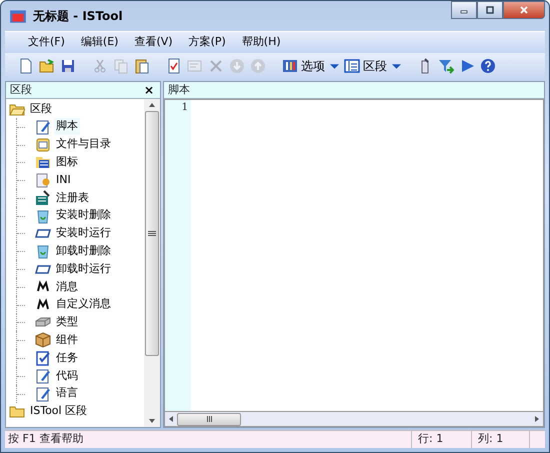  I want to click on maximize-icon, so click(490, 10).